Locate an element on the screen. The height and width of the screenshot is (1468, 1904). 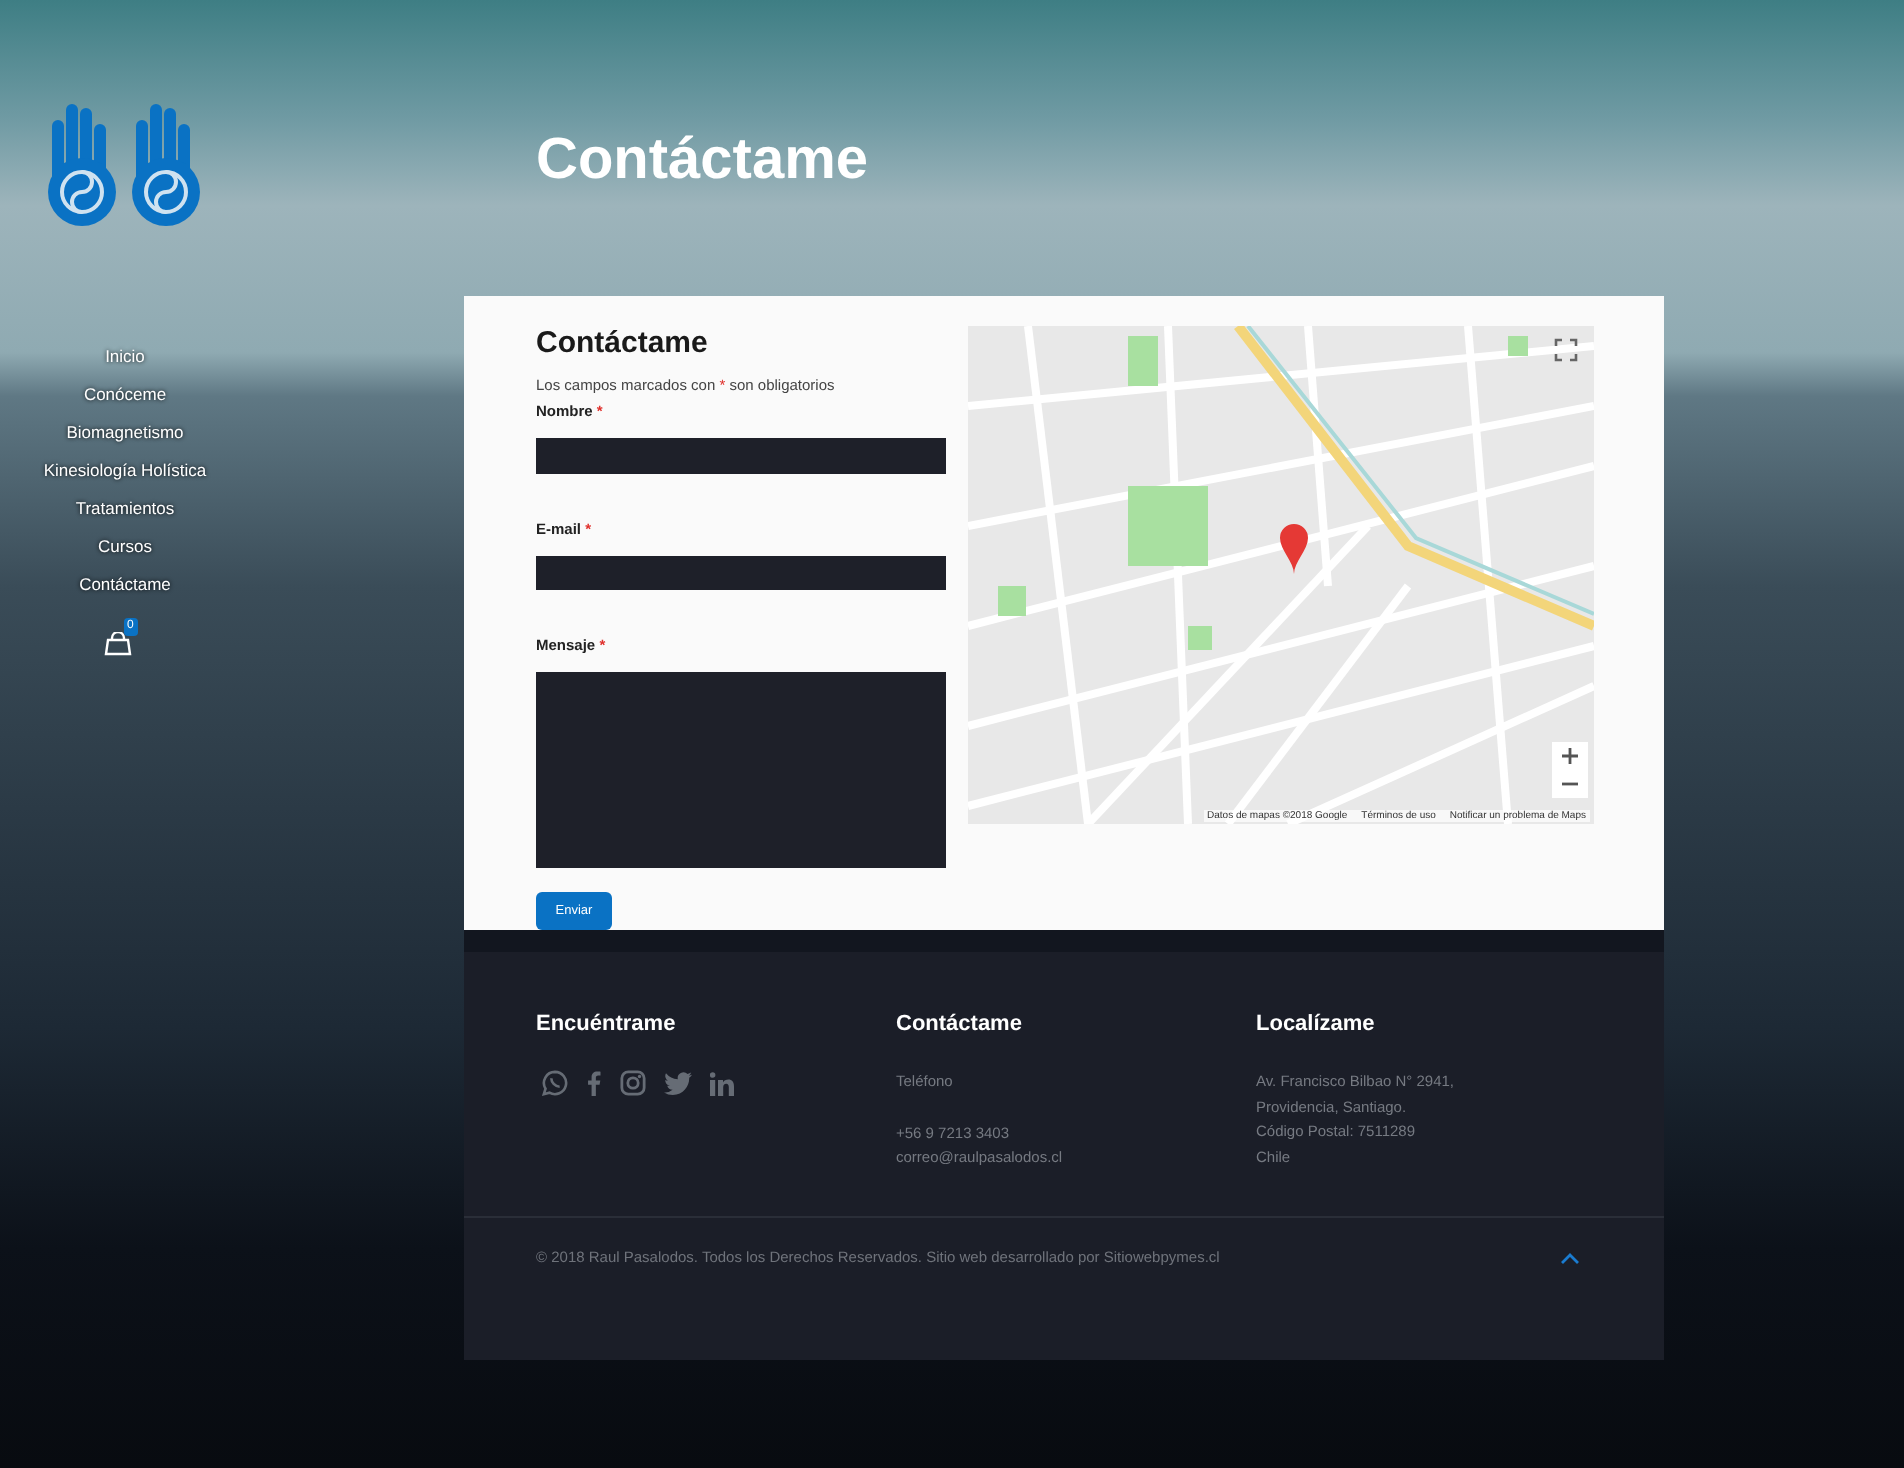
twitter-icon is located at coordinates (678, 1083).